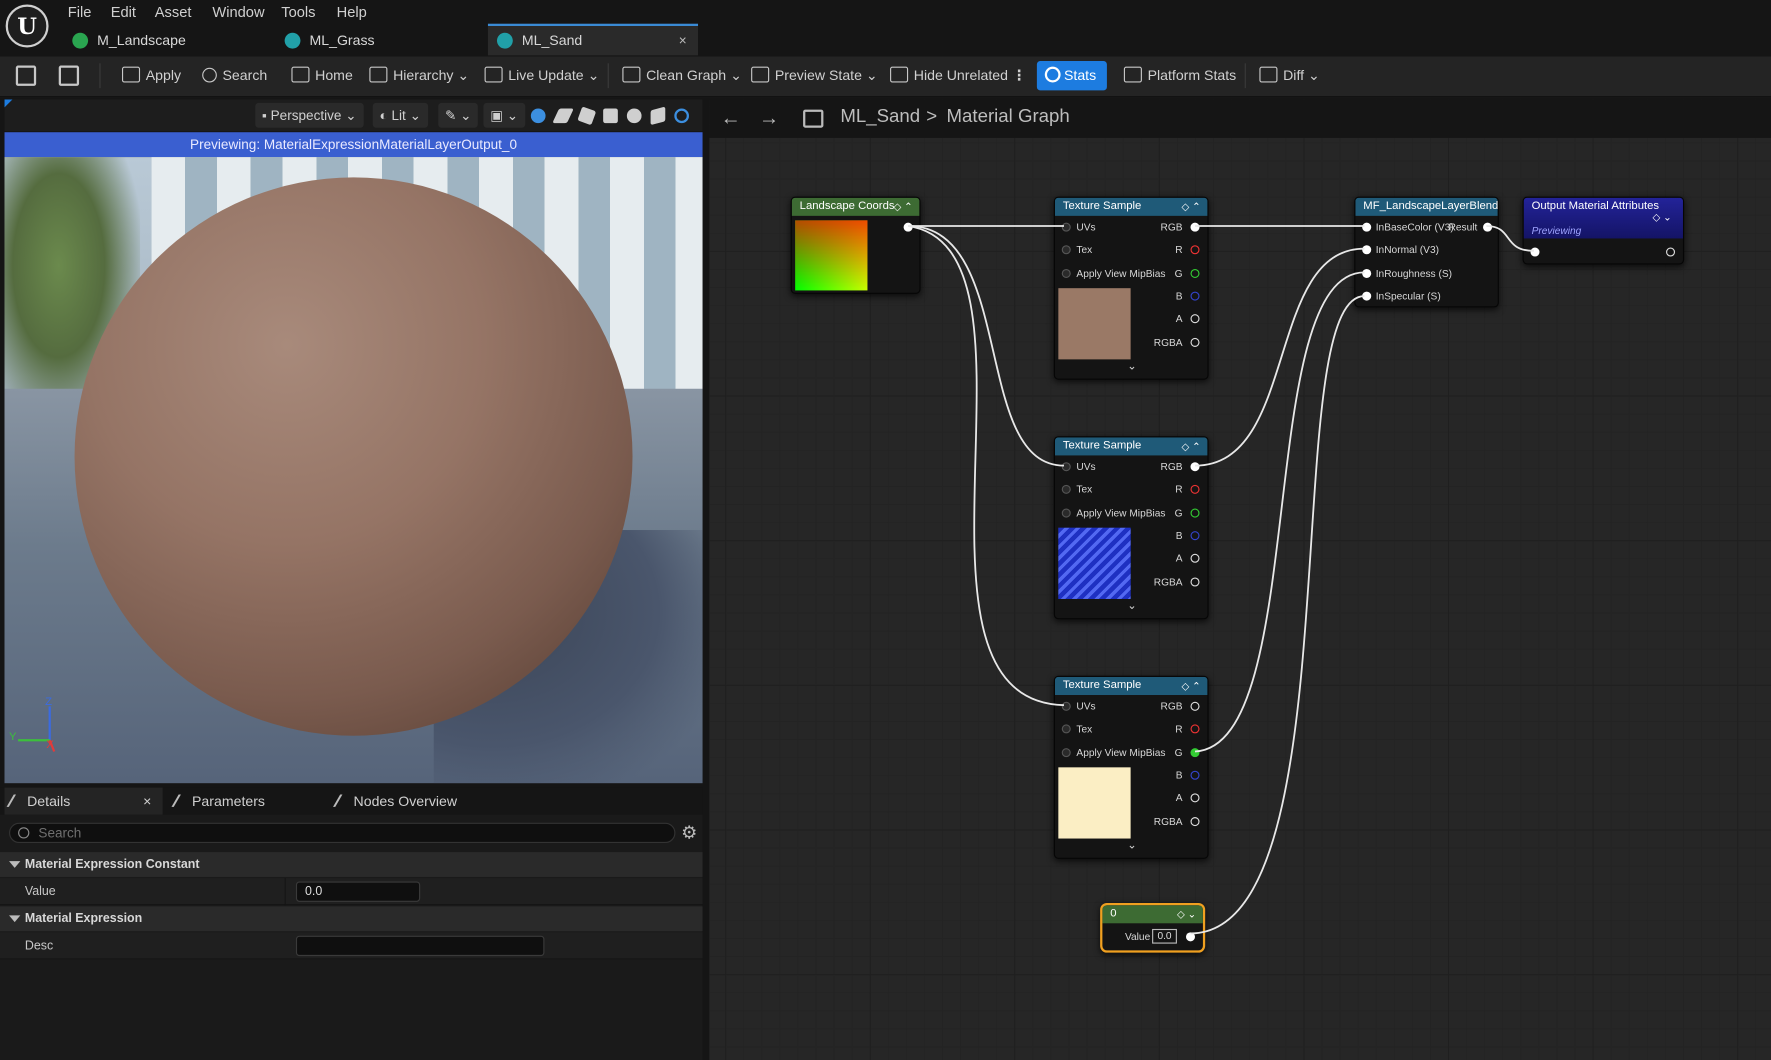 This screenshot has height=1060, width=1771. What do you see at coordinates (610, 116) in the screenshot?
I see `cube-icon` at bounding box center [610, 116].